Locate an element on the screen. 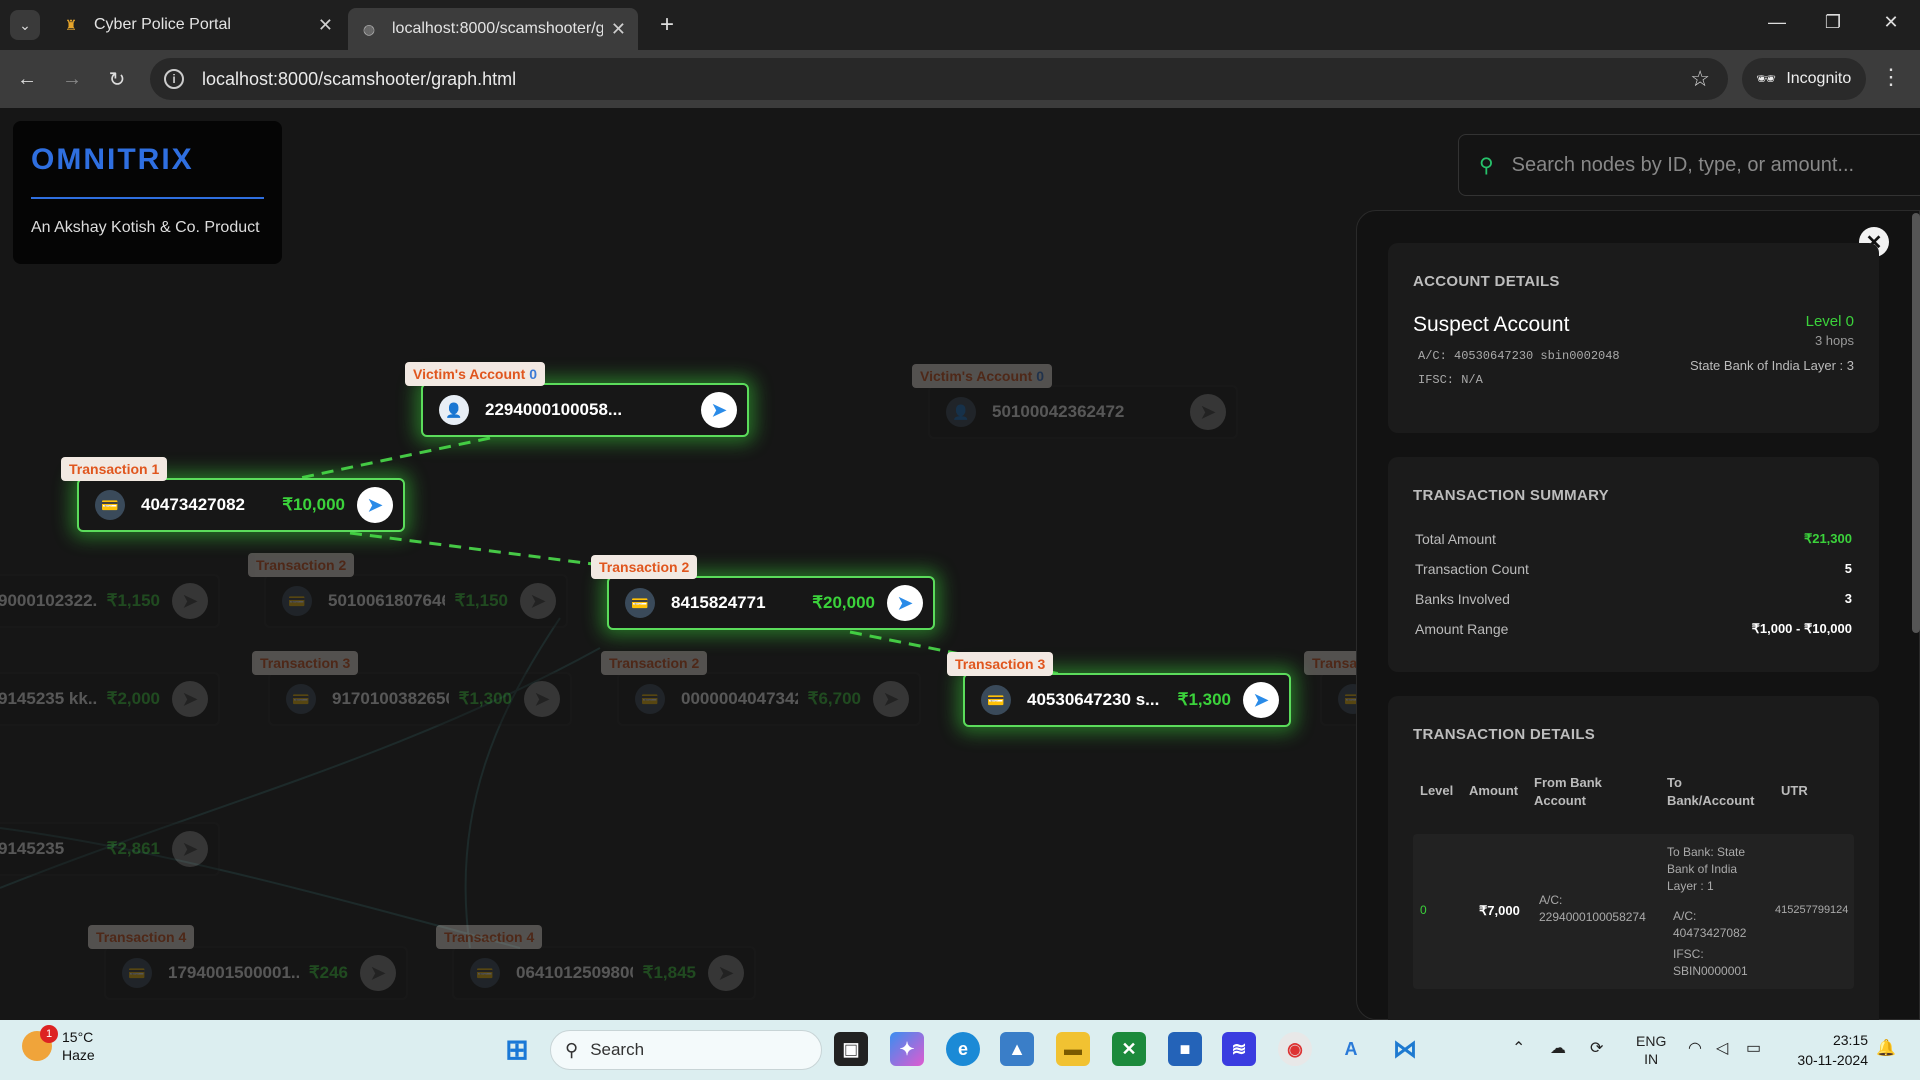  system-clock: 23:15 30-11-2024 is located at coordinates (1820, 1050).